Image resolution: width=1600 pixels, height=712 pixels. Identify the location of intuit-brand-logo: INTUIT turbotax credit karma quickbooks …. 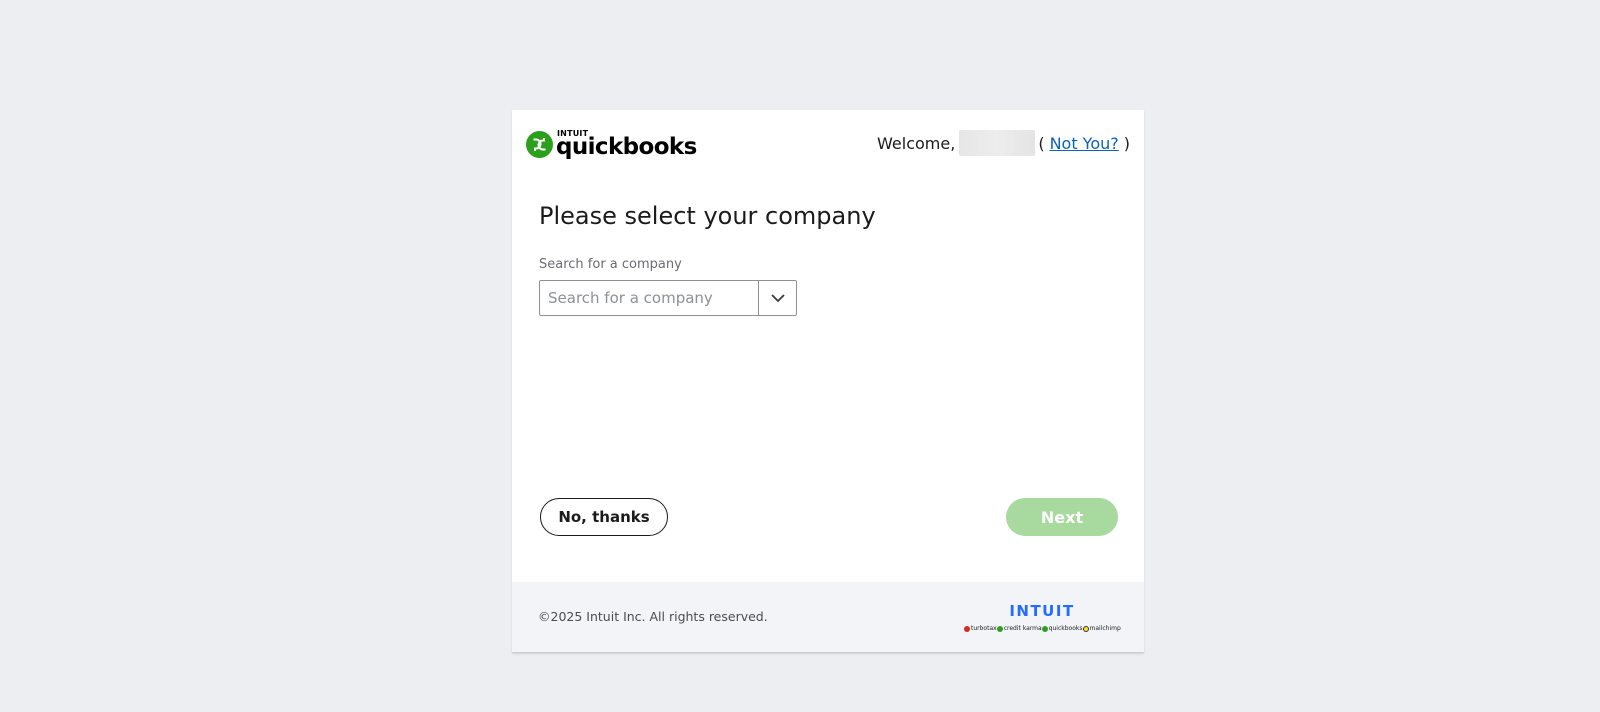
(1042, 617).